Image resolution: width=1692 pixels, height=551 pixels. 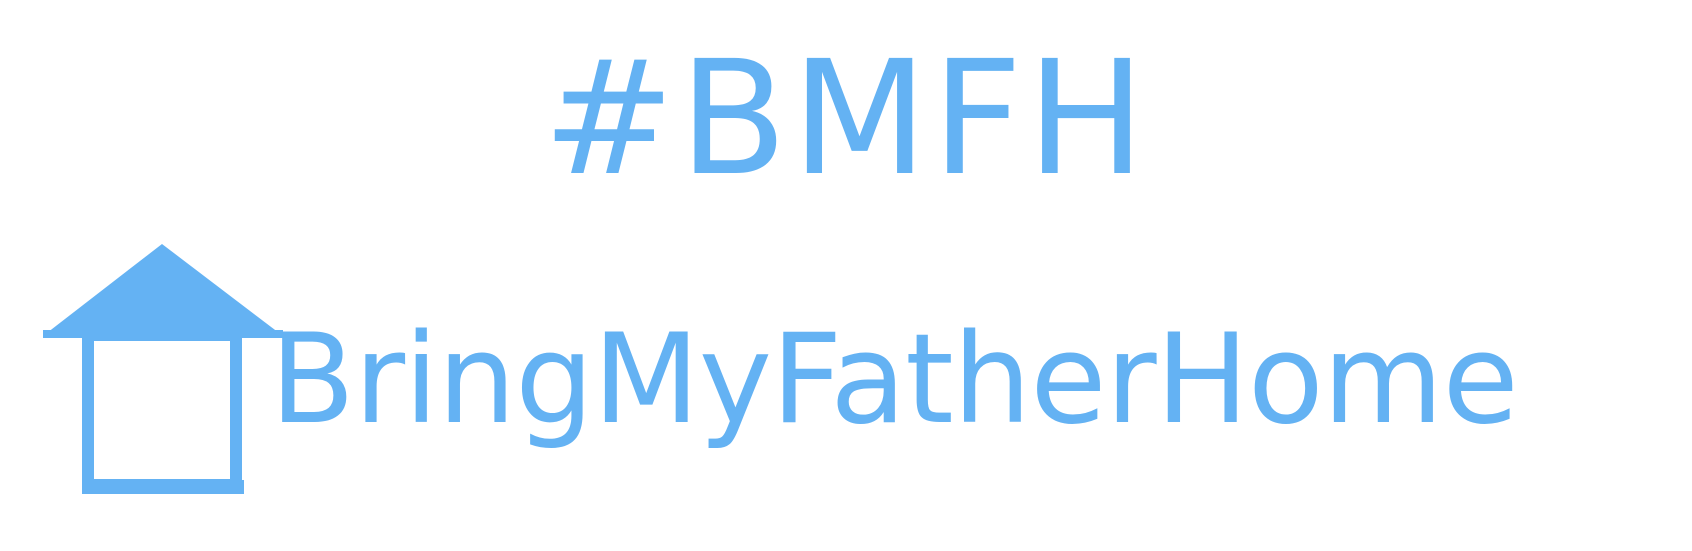 What do you see at coordinates (846, 119) in the screenshot?
I see `hashtag-text: #BMFH` at bounding box center [846, 119].